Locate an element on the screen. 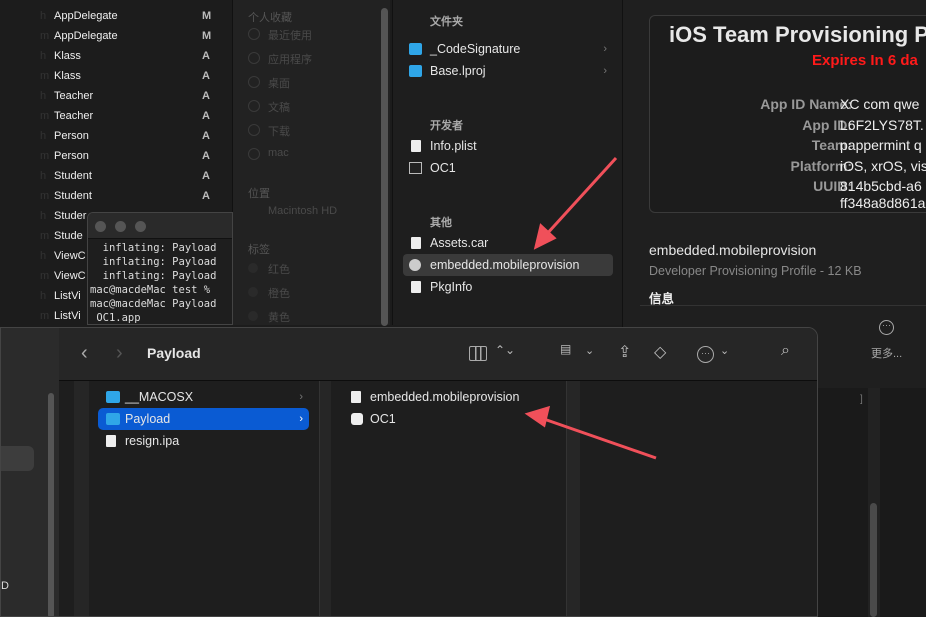 Image resolution: width=926 pixels, height=617 pixels. red-arrow-2-head is located at coordinates (537, 416).